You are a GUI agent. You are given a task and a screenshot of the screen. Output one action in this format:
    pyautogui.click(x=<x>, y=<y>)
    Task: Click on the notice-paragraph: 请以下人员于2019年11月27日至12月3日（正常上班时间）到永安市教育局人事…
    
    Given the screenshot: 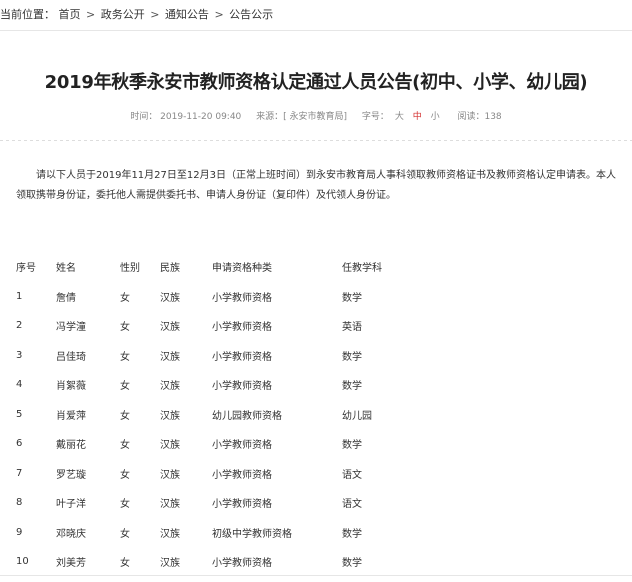 What is the action you would take?
    pyautogui.click(x=316, y=185)
    